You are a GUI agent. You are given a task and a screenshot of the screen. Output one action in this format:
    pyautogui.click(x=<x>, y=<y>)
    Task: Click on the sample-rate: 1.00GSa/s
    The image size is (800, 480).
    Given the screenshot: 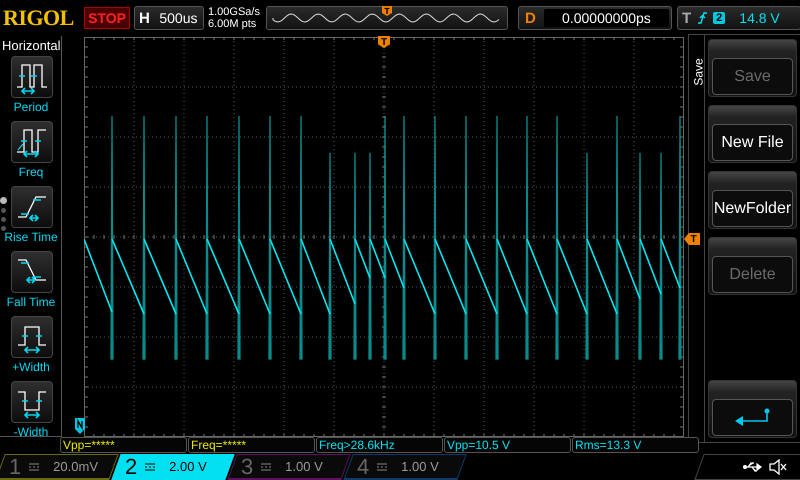 What is the action you would take?
    pyautogui.click(x=234, y=12)
    